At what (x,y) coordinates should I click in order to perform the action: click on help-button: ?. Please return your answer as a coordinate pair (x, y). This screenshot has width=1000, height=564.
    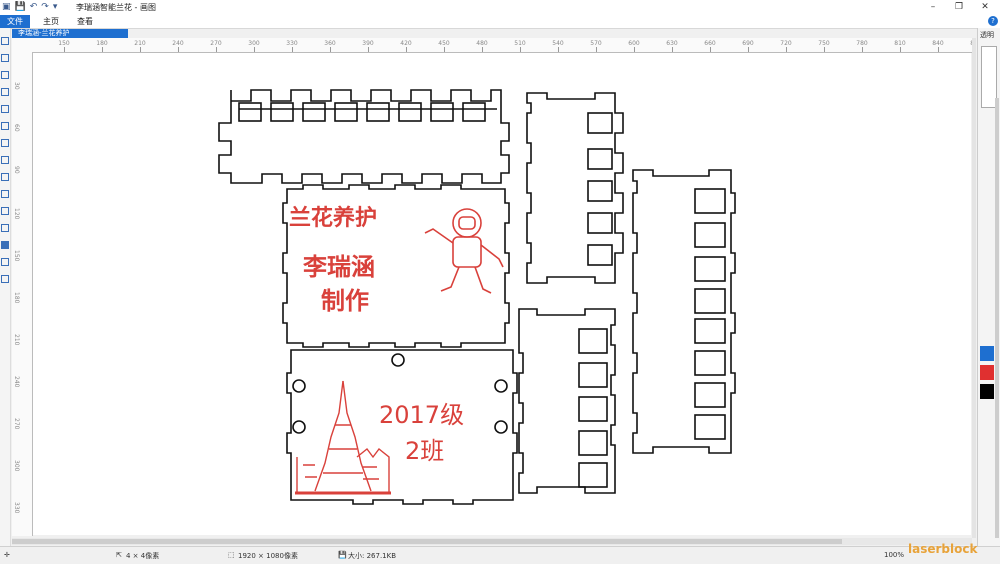
    Looking at the image, I should click on (993, 21).